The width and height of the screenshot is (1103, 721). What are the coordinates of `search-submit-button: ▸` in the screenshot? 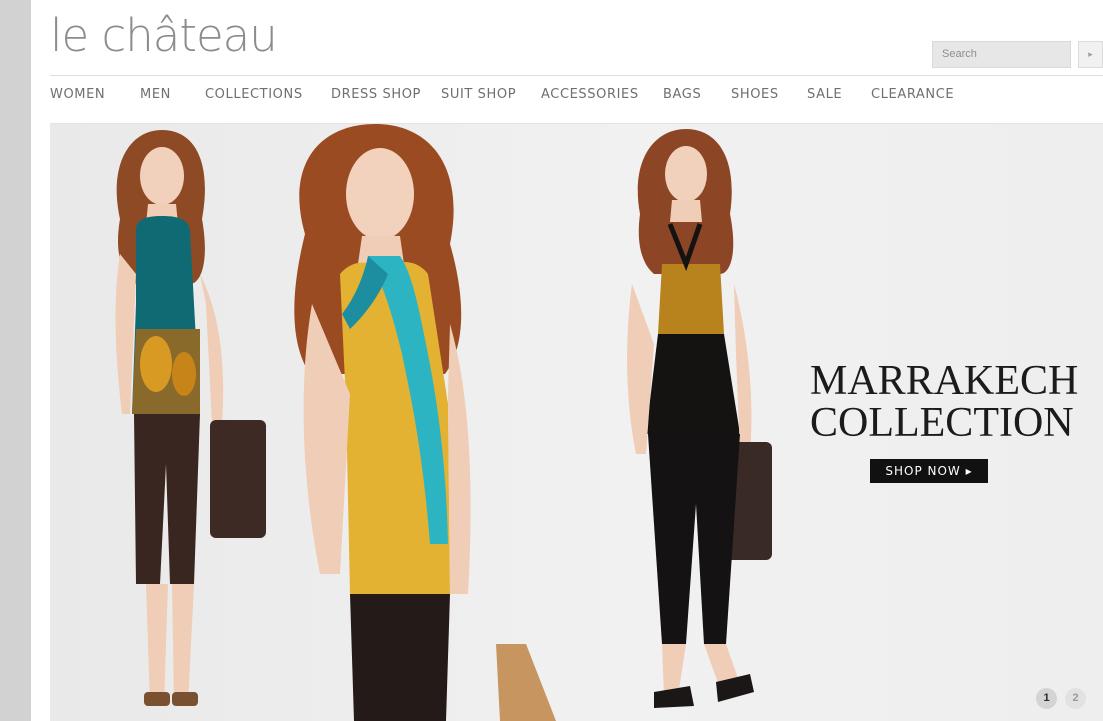 It's located at (1090, 54).